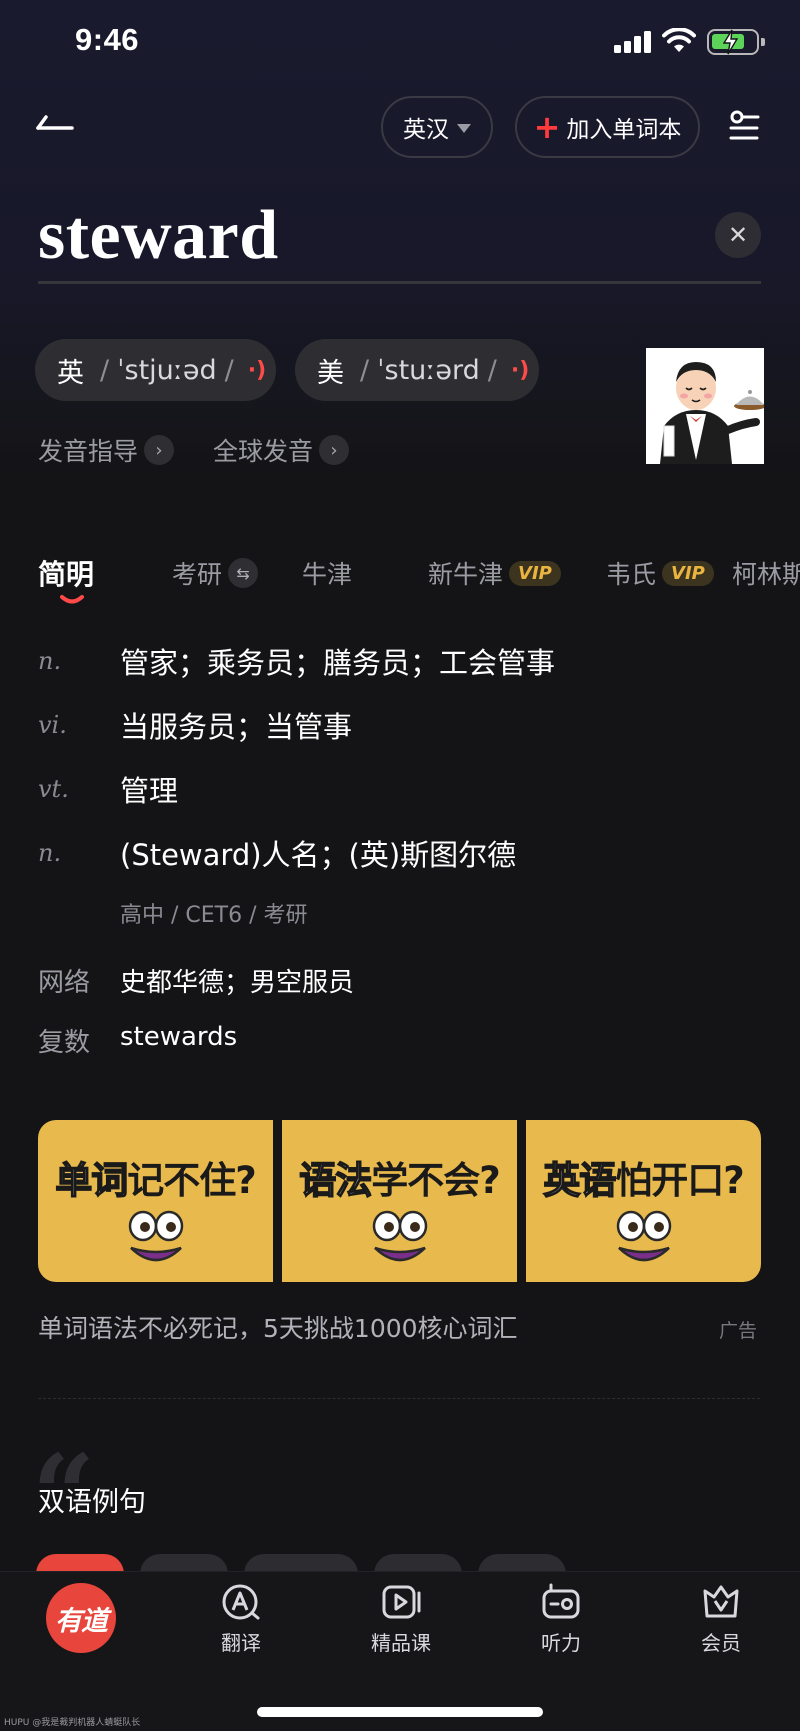 The width and height of the screenshot is (800, 1731). I want to click on battery-icon, so click(736, 42).